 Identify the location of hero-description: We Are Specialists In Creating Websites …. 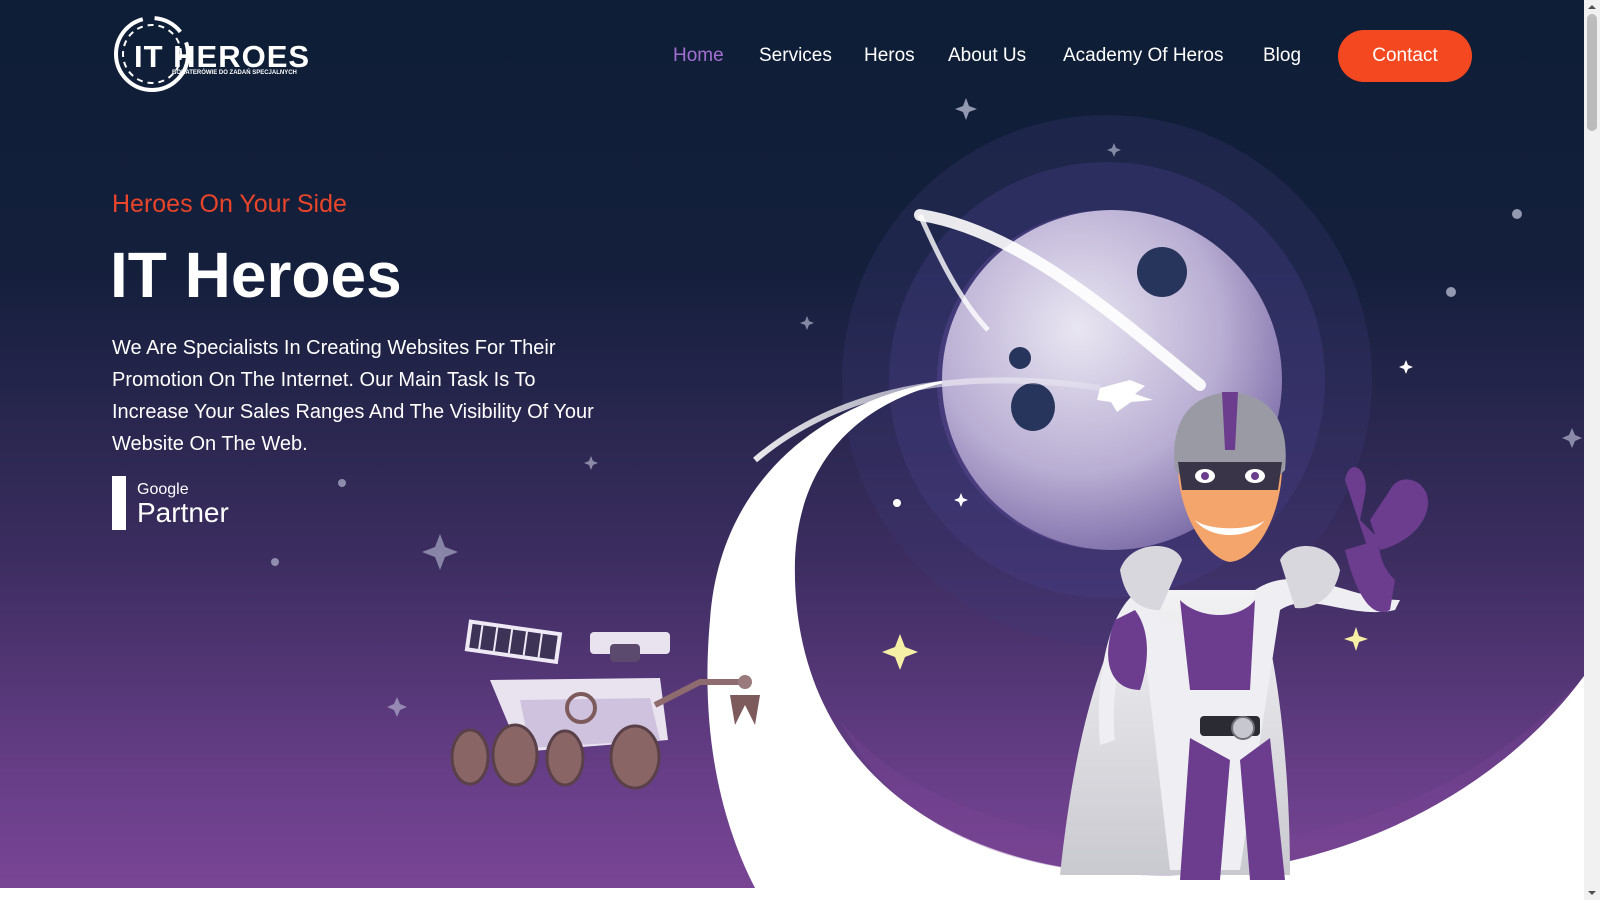
(353, 396).